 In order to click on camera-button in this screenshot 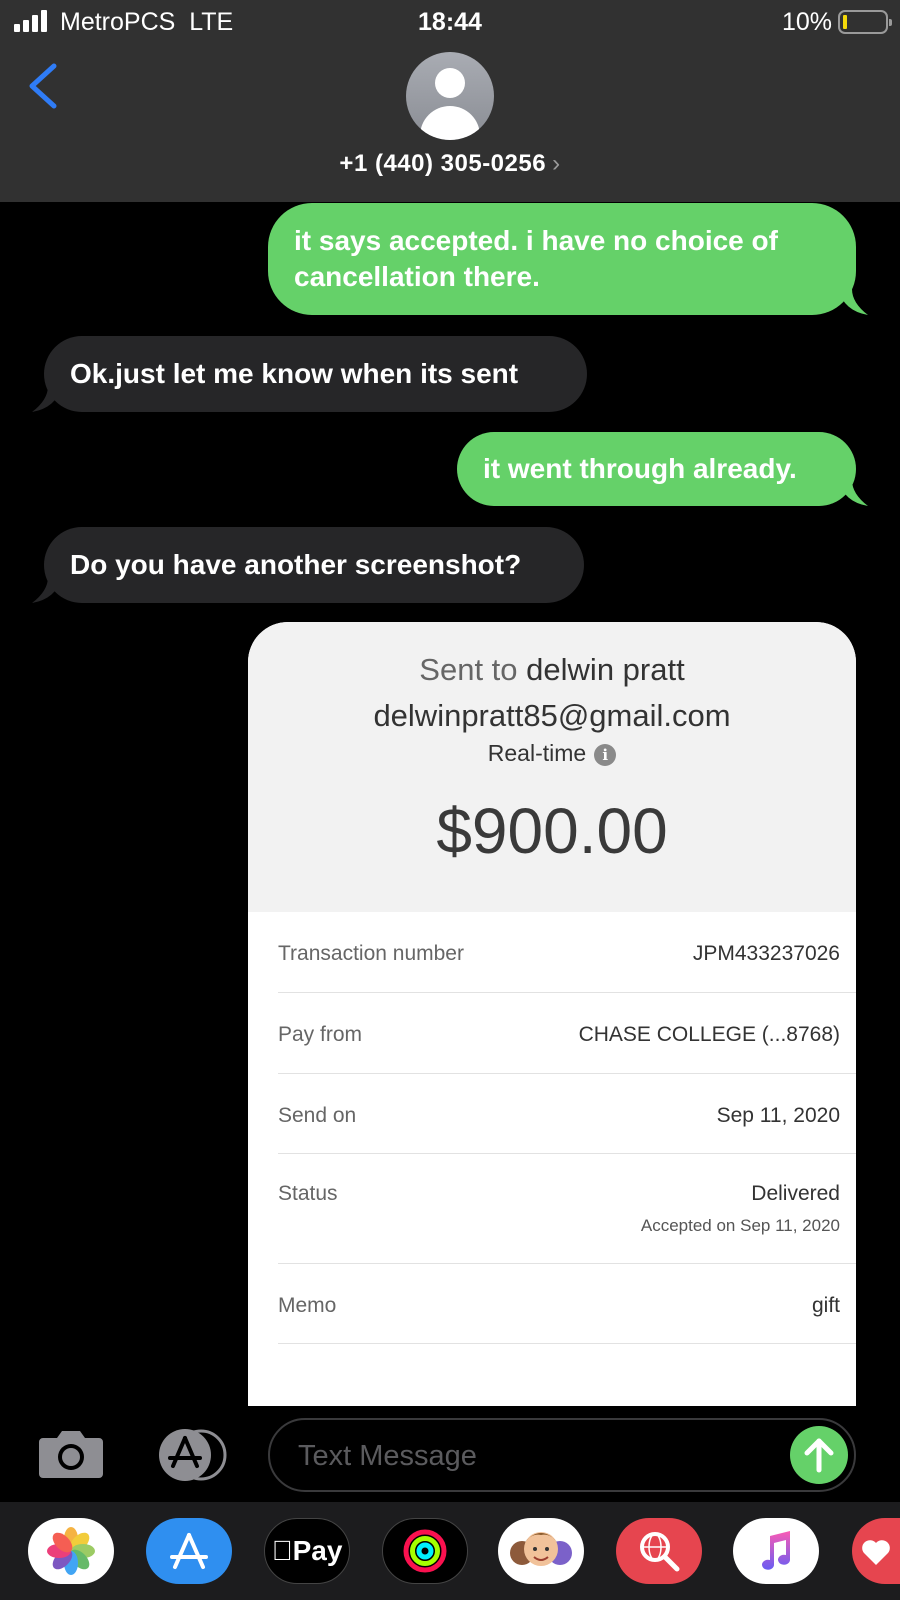, I will do `click(71, 1454)`.